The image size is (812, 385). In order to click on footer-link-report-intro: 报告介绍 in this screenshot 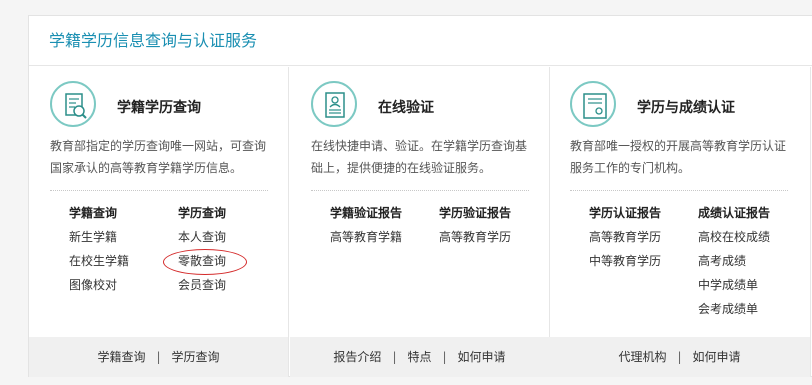, I will do `click(357, 357)`.